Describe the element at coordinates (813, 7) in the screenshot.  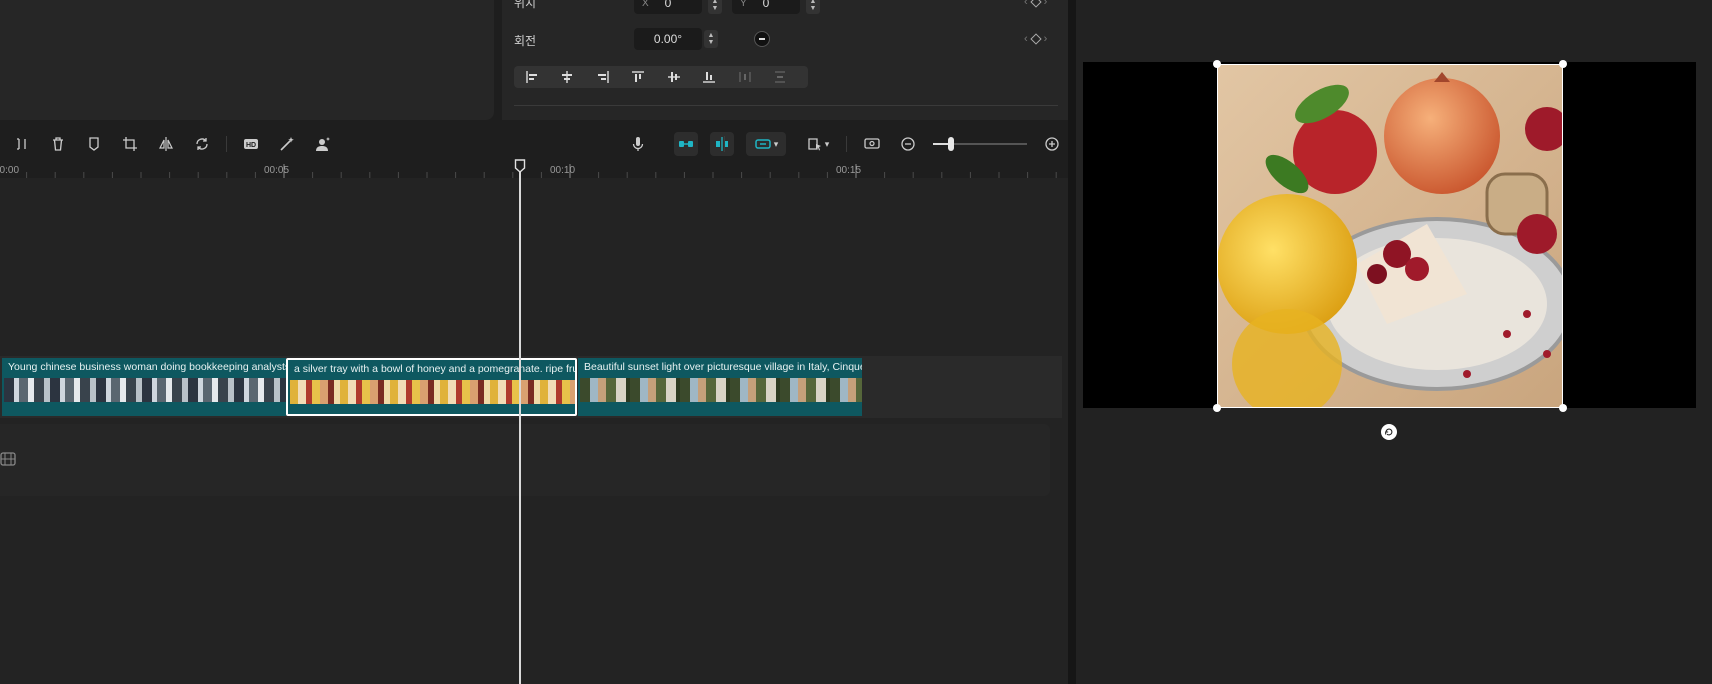
I see `position-y-stepper: ▲ ▼` at that location.